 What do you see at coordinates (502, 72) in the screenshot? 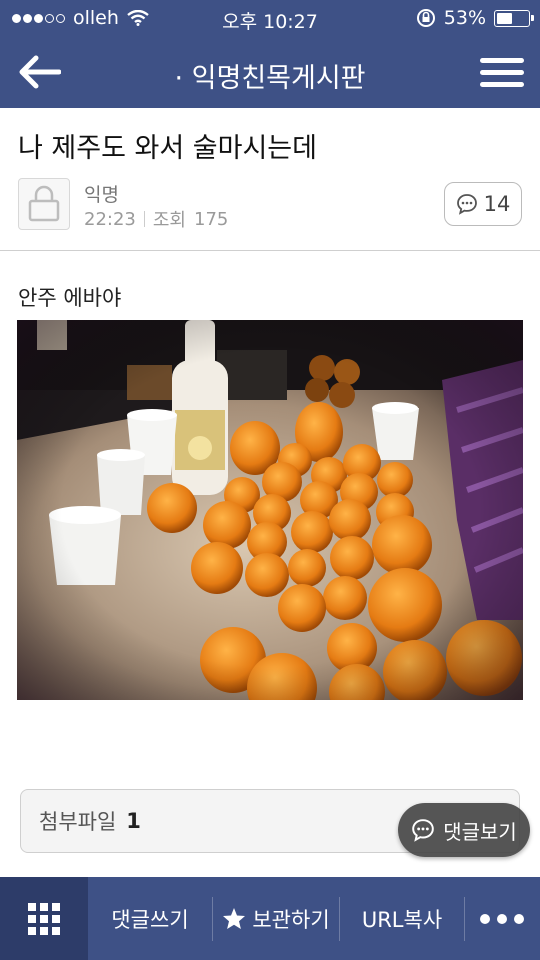
I see `menu-button` at bounding box center [502, 72].